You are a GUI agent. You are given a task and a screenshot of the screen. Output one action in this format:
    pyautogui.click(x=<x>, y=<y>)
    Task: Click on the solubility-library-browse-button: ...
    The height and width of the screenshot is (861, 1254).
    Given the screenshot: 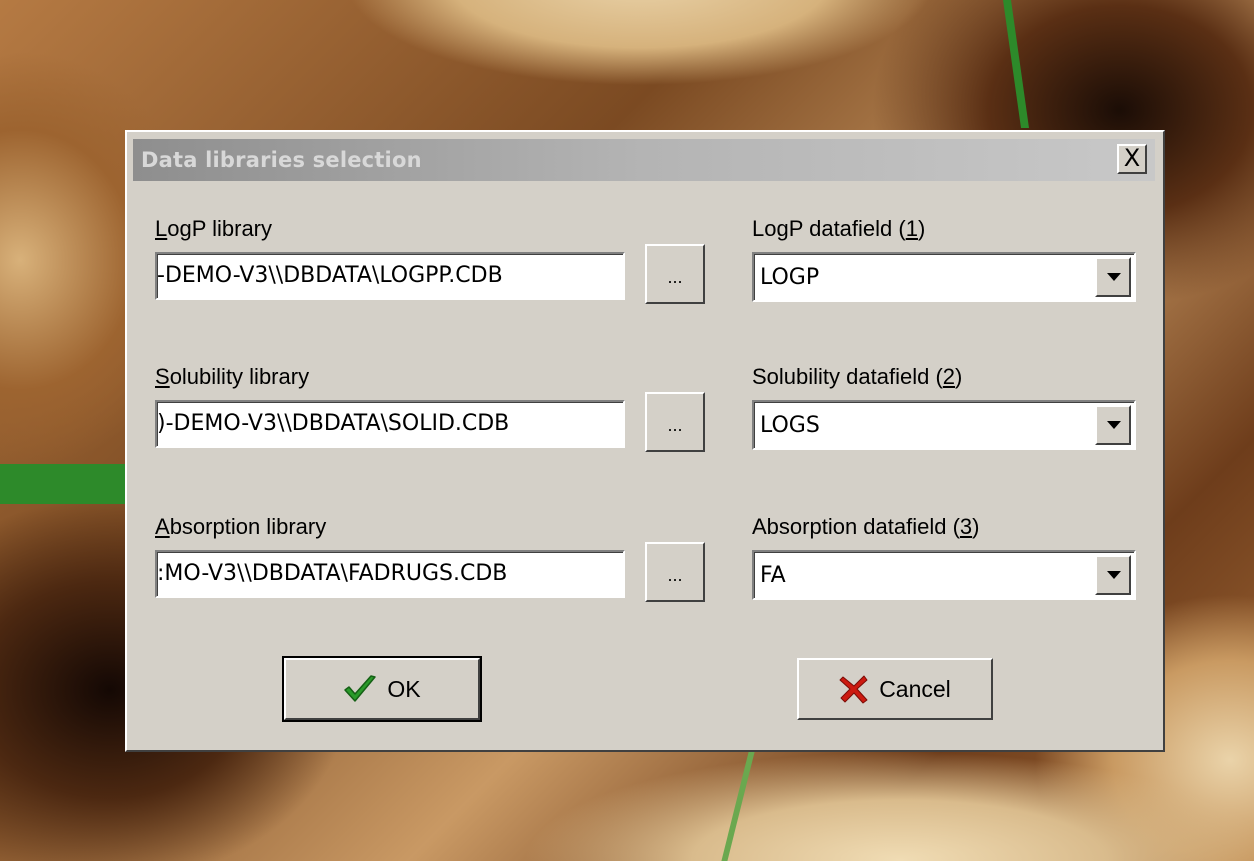 What is the action you would take?
    pyautogui.click(x=675, y=422)
    